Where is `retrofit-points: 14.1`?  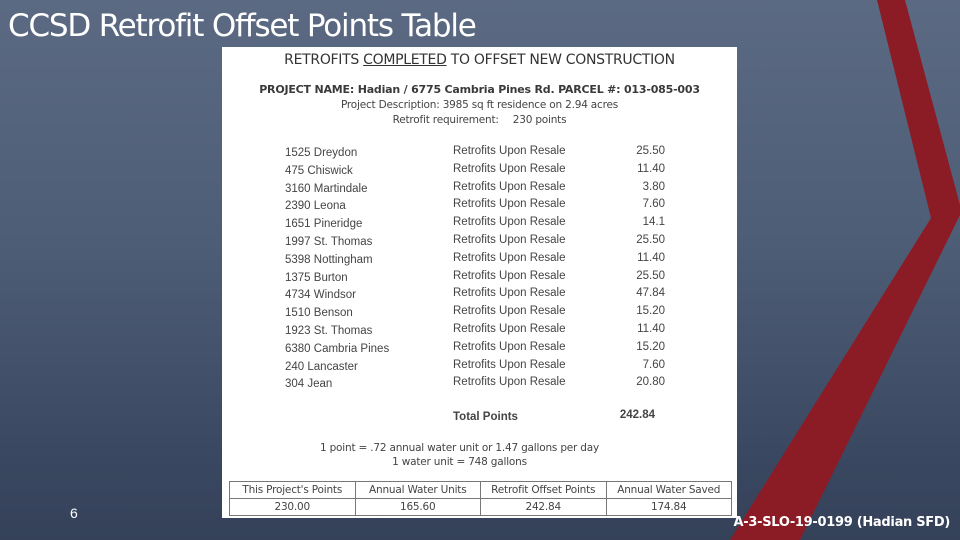 retrofit-points: 14.1 is located at coordinates (653, 222).